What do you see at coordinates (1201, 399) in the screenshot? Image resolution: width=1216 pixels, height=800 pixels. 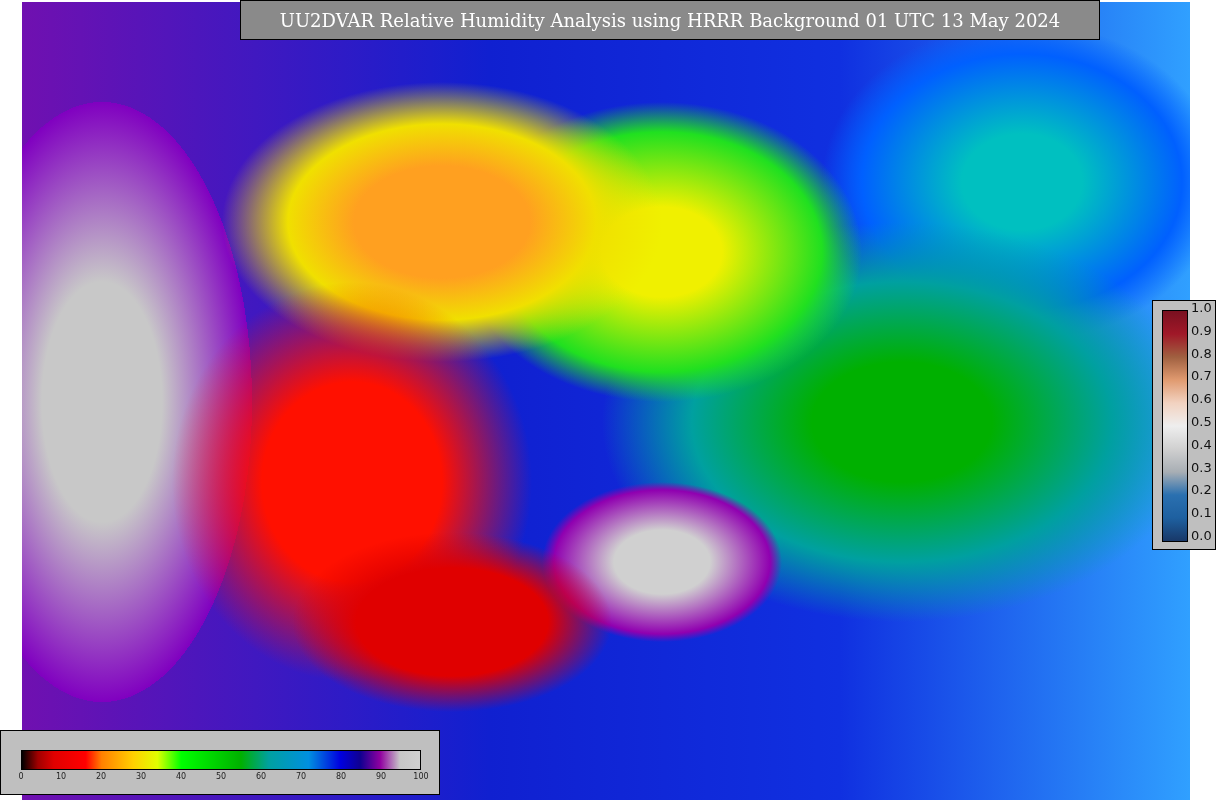 I see `colorbar-tick-label: 0.6` at bounding box center [1201, 399].